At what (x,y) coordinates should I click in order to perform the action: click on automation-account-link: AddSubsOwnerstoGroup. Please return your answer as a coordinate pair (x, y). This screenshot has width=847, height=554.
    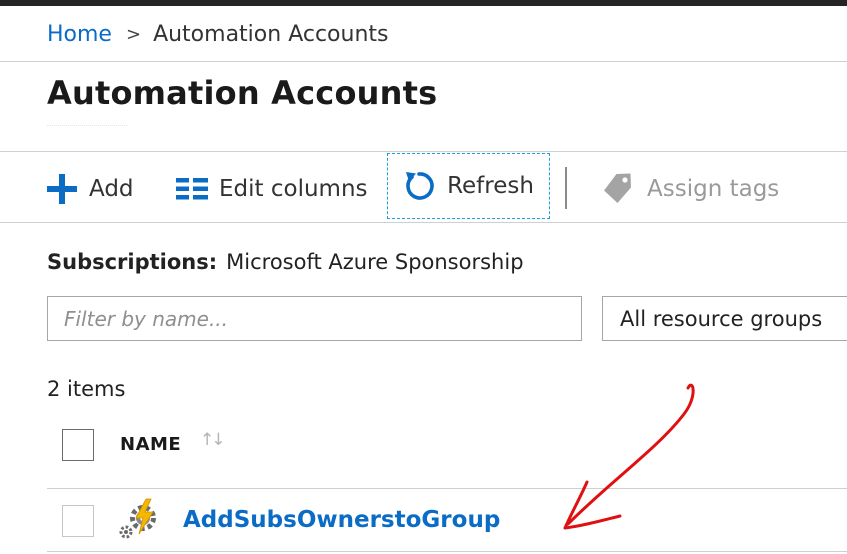
    Looking at the image, I should click on (341, 520).